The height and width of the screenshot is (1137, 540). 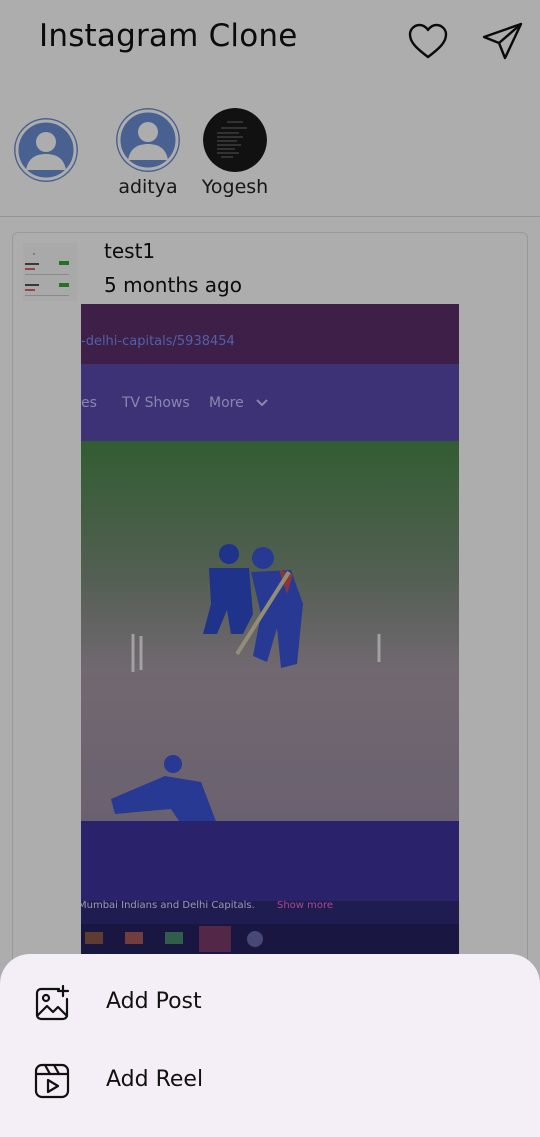 I want to click on add-post-label: Add Post, so click(x=154, y=1001).